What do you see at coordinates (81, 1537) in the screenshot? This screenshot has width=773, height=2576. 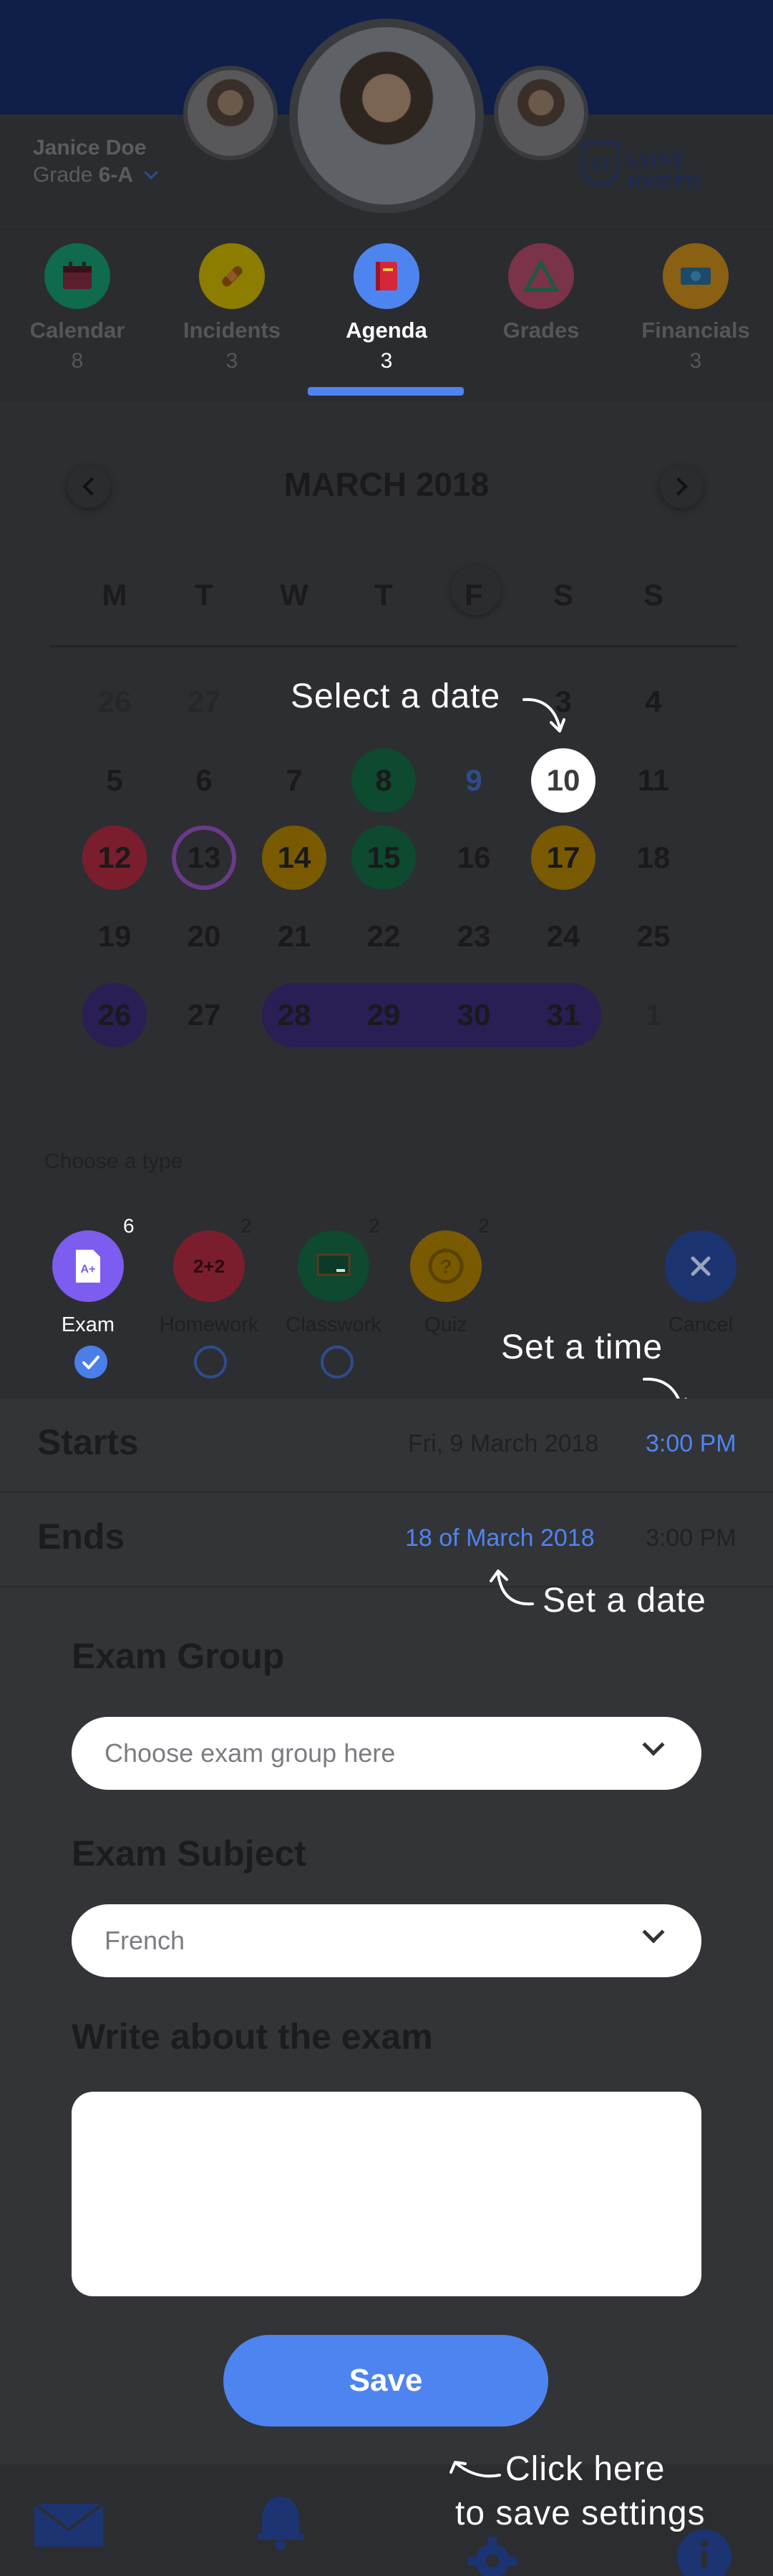 I see `ends-label: Ends` at bounding box center [81, 1537].